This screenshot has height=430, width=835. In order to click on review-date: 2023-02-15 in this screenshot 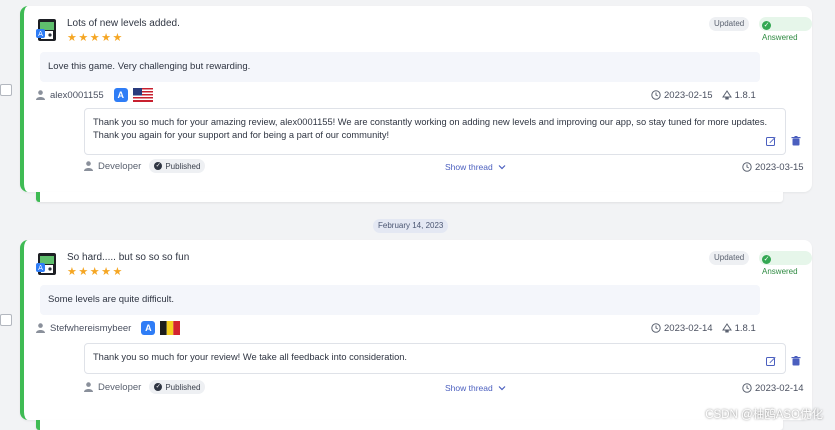, I will do `click(688, 95)`.